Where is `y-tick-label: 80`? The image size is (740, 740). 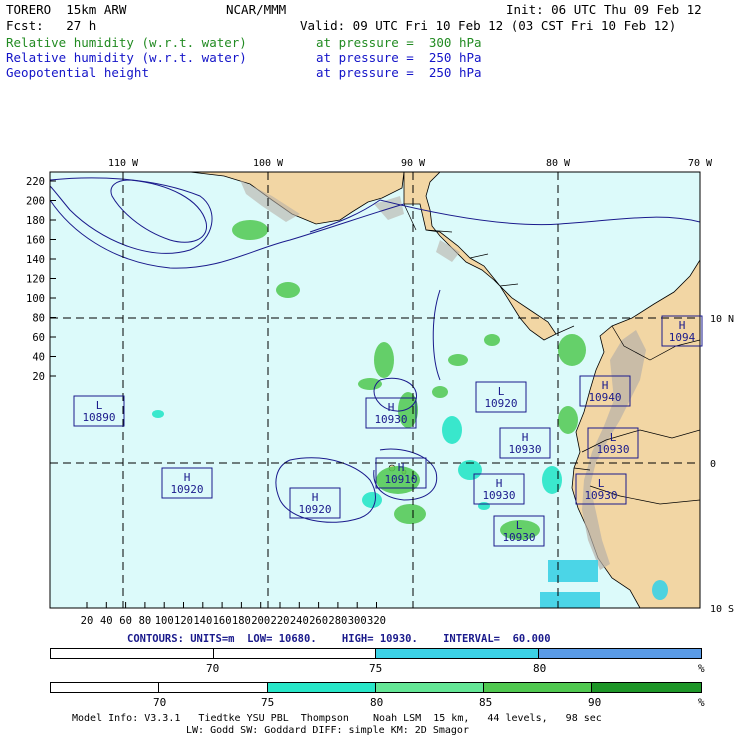
y-tick-label: 80 is located at coordinates (38, 319).